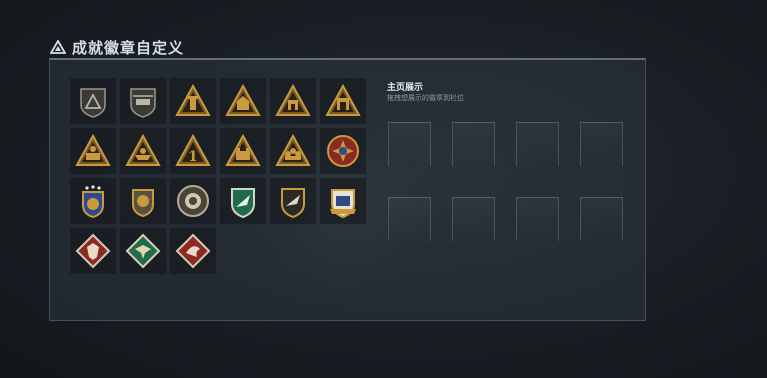  Describe the element at coordinates (243, 203) in the screenshot. I see `green-eagle-shield-badge-icon` at that location.